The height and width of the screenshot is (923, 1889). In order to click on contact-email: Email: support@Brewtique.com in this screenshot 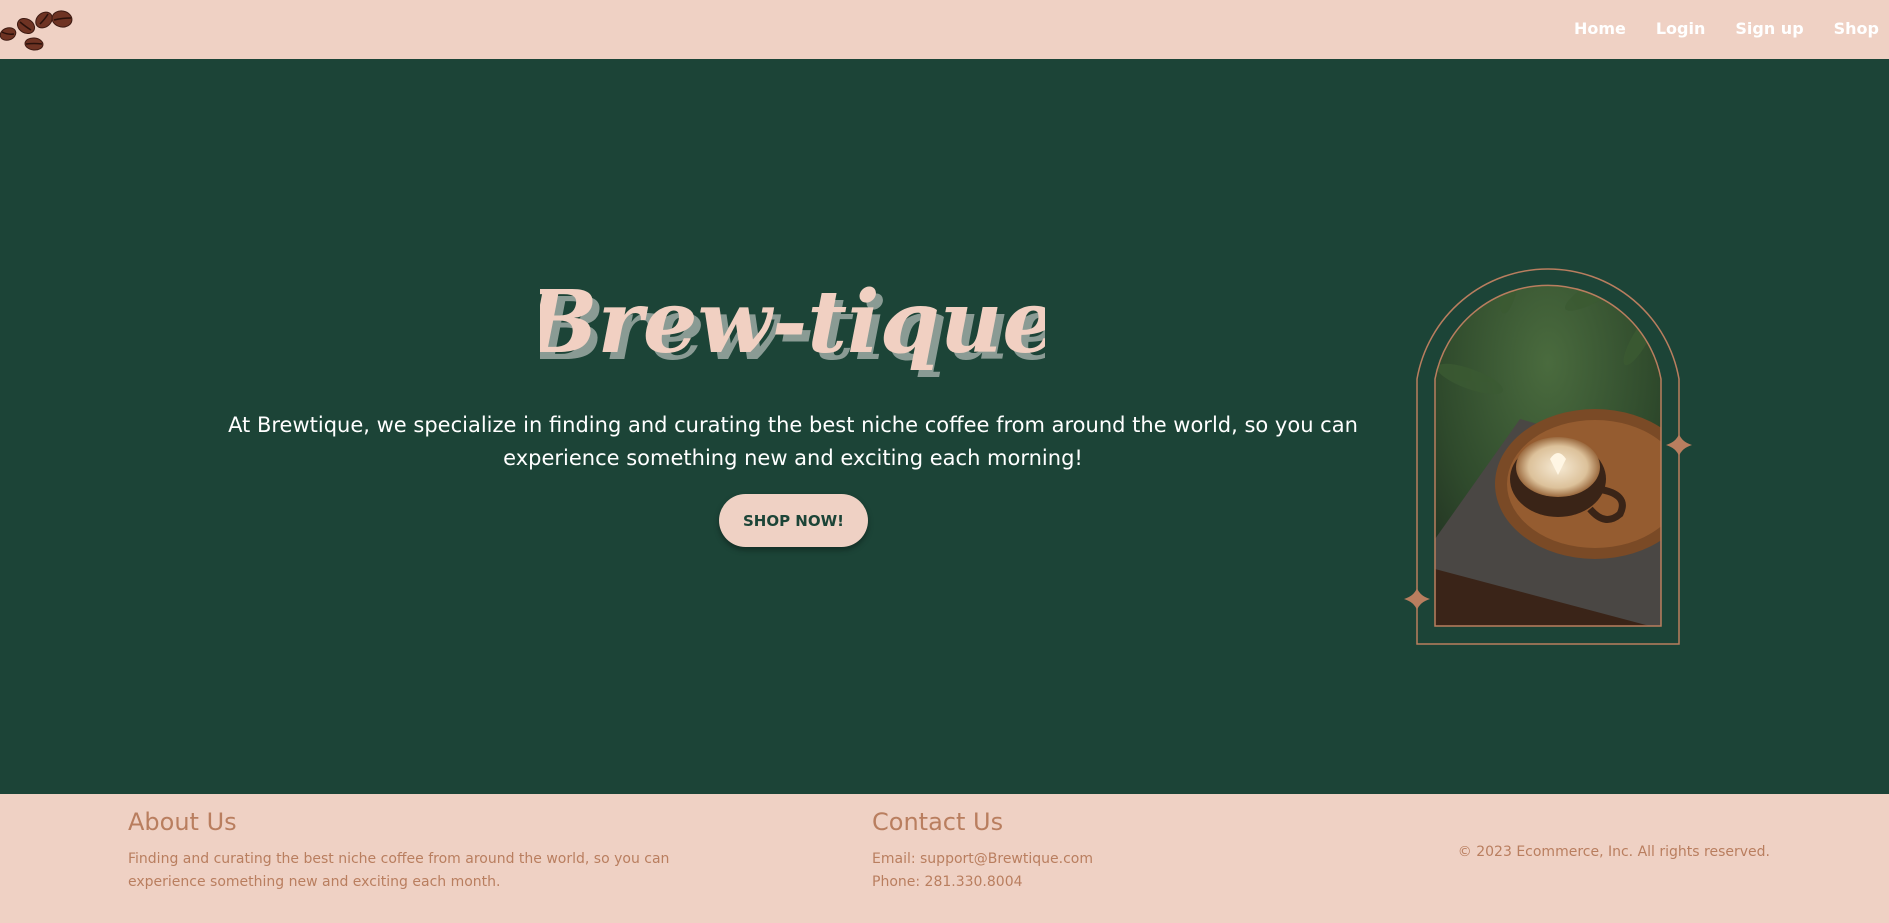, I will do `click(1052, 859)`.